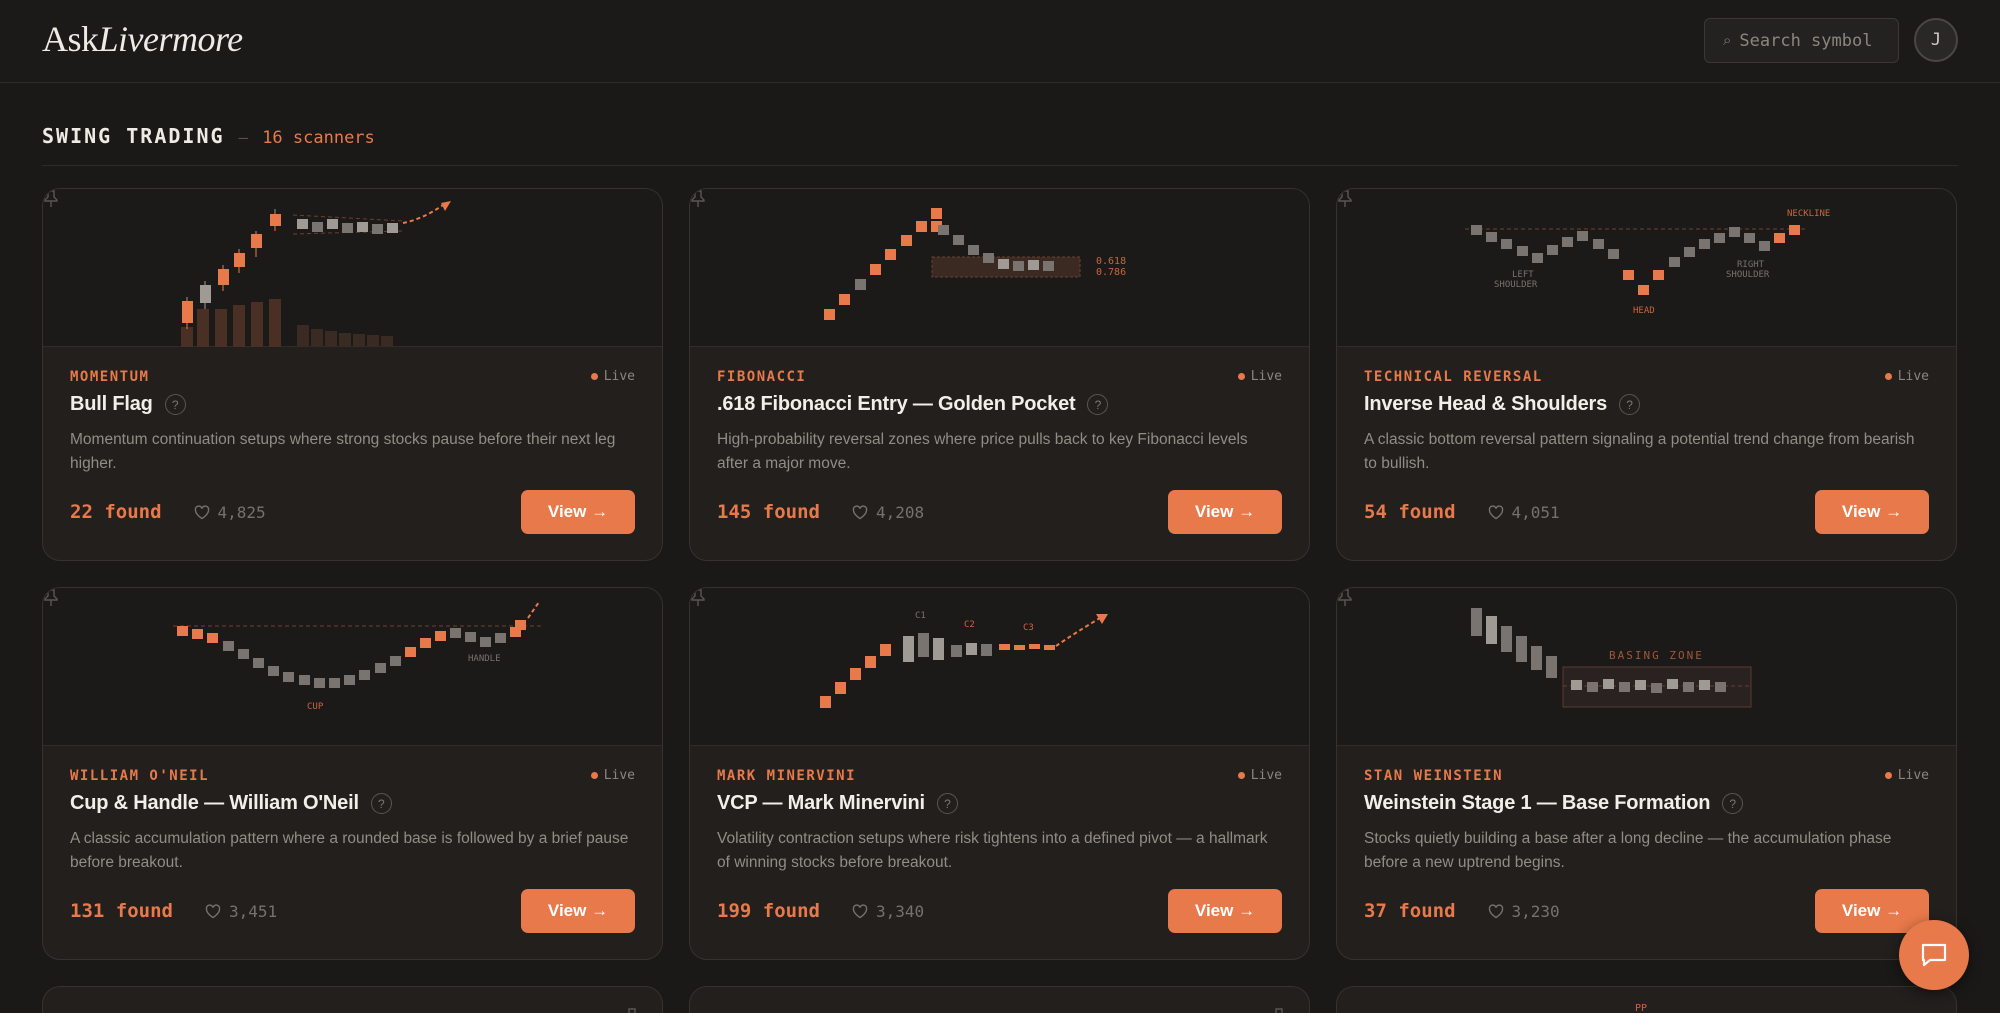  I want to click on like-count: 4,051, so click(1535, 512).